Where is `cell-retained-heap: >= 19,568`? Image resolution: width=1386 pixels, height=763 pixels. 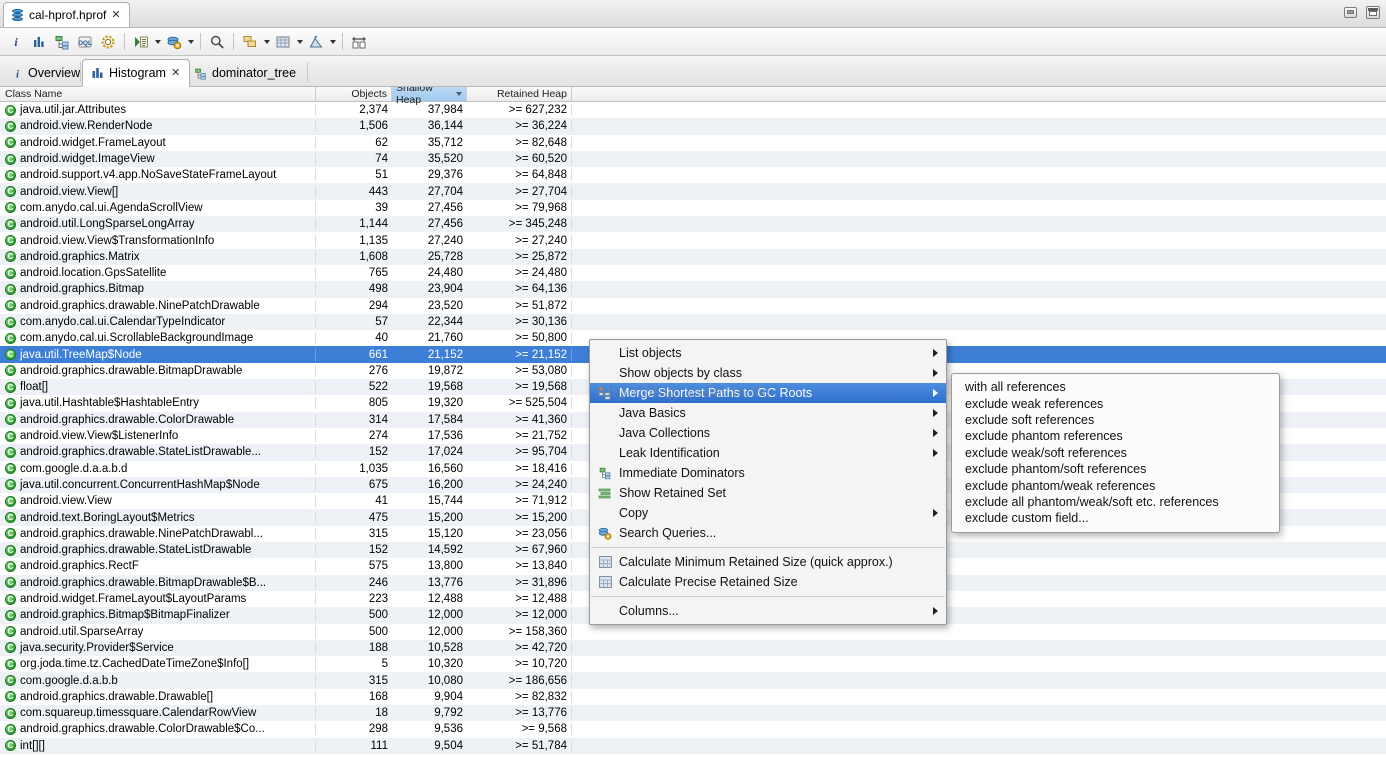 cell-retained-heap: >= 19,568 is located at coordinates (519, 387).